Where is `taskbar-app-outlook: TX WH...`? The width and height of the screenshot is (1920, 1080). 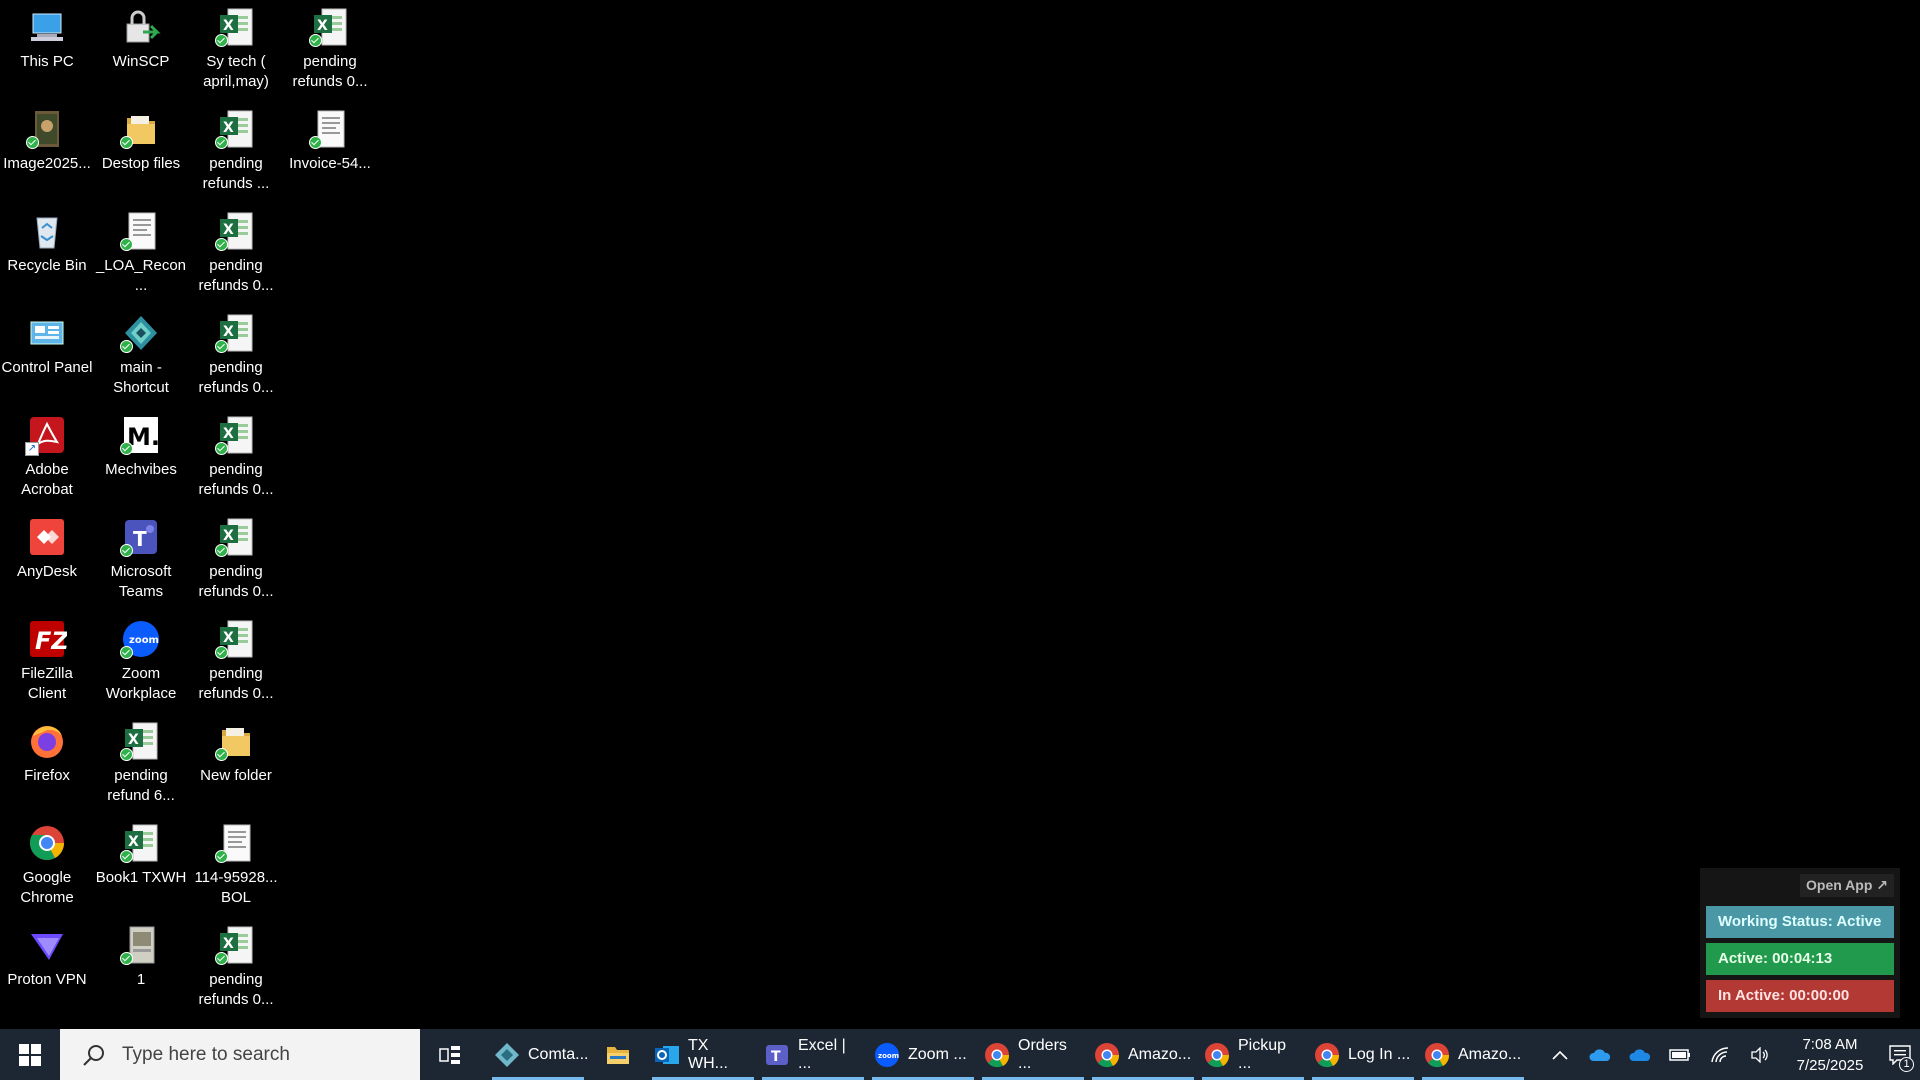 taskbar-app-outlook: TX WH... is located at coordinates (703, 1054).